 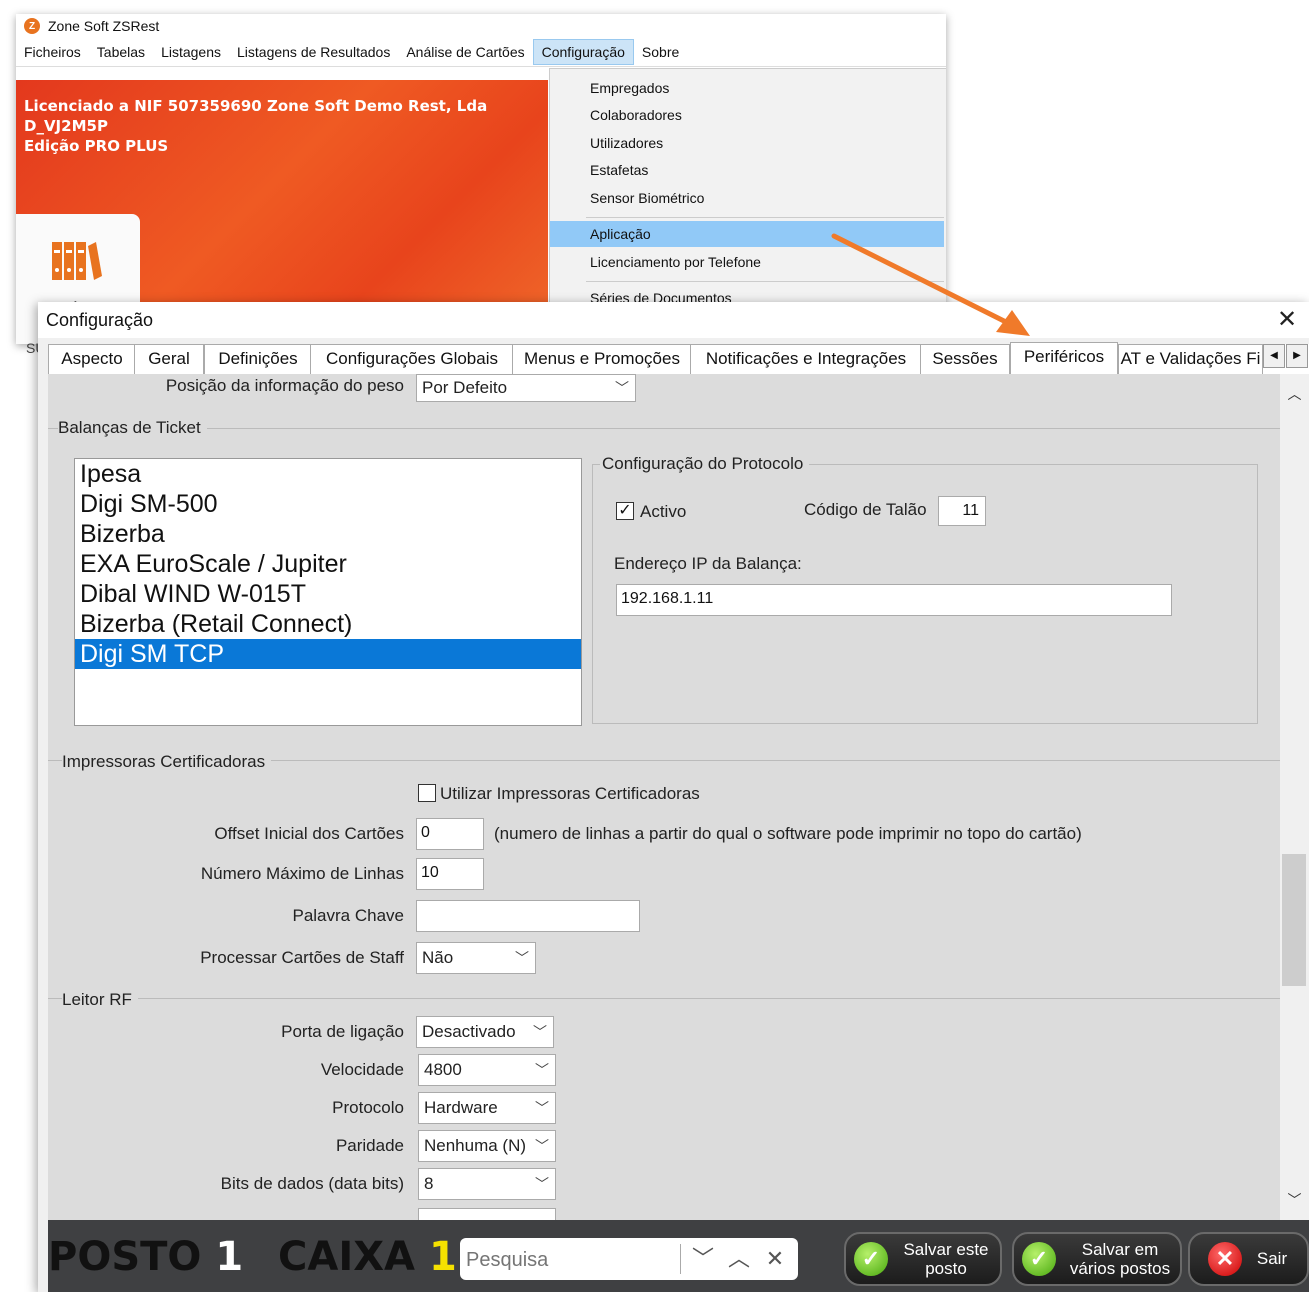 I want to click on save-this-post-label: Salvar este posto, so click(x=946, y=1259).